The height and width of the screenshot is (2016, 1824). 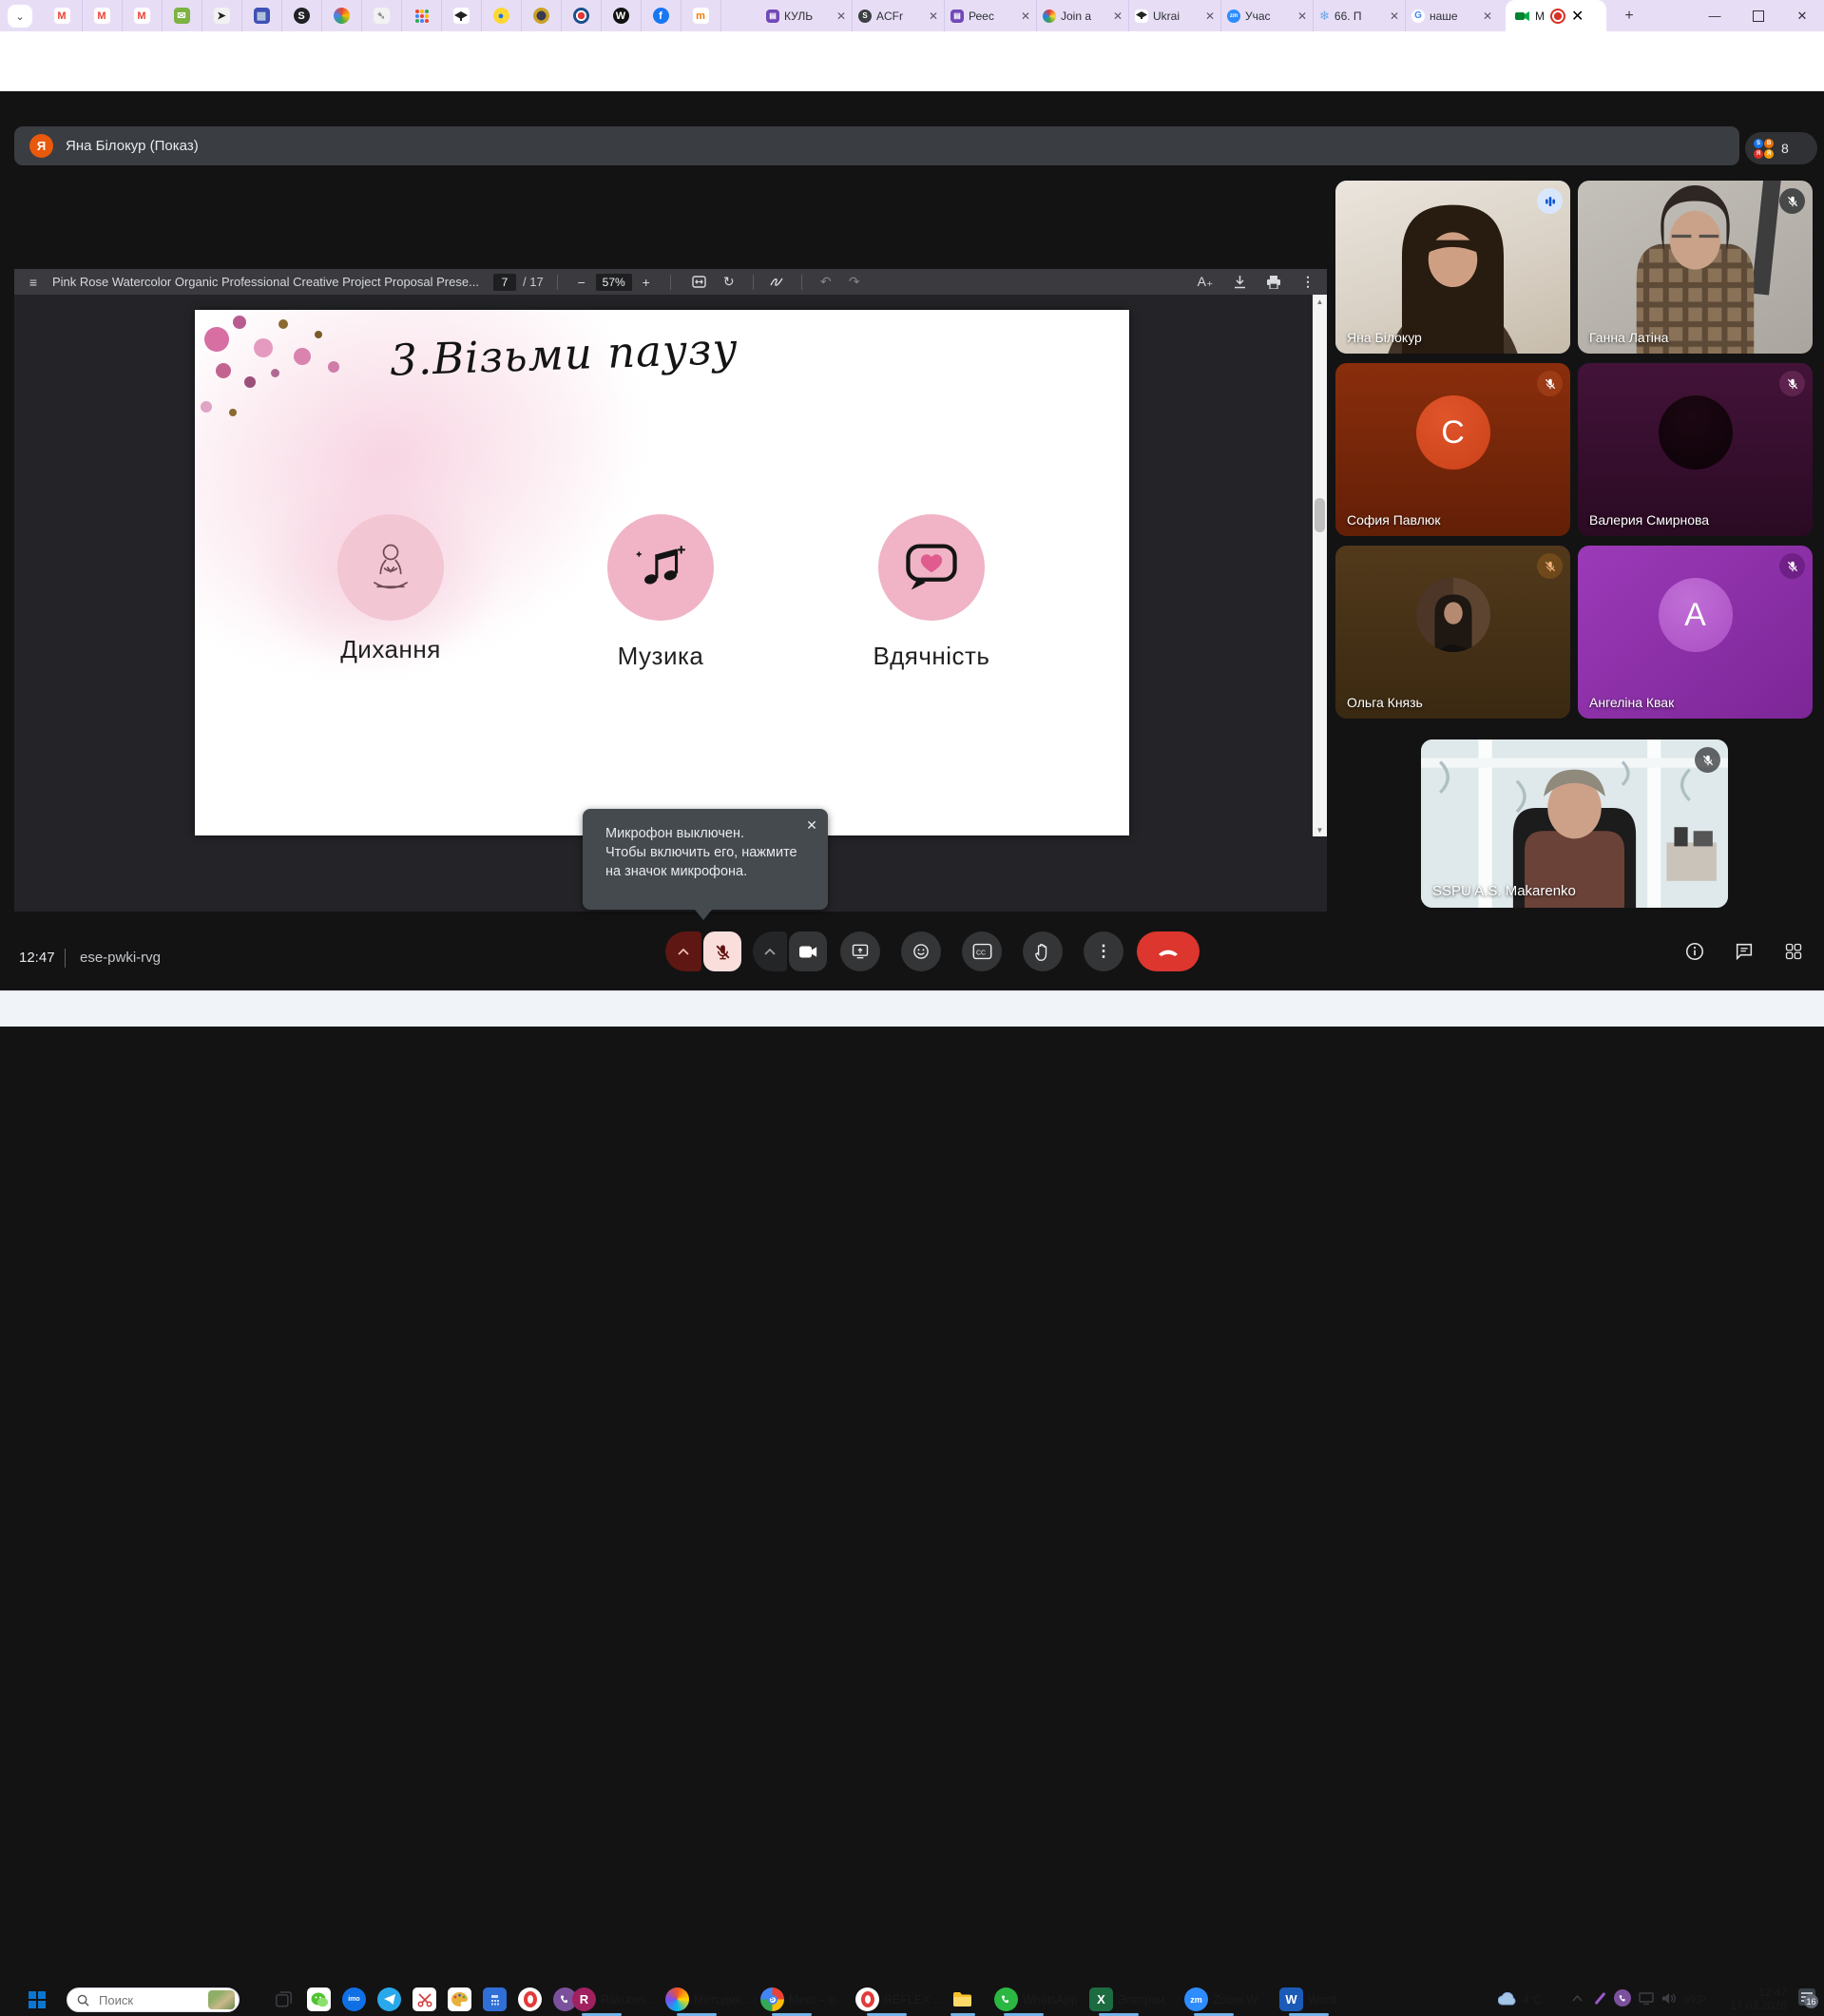 I want to click on pinned-tab-mail: ✉, so click(x=182, y=15).